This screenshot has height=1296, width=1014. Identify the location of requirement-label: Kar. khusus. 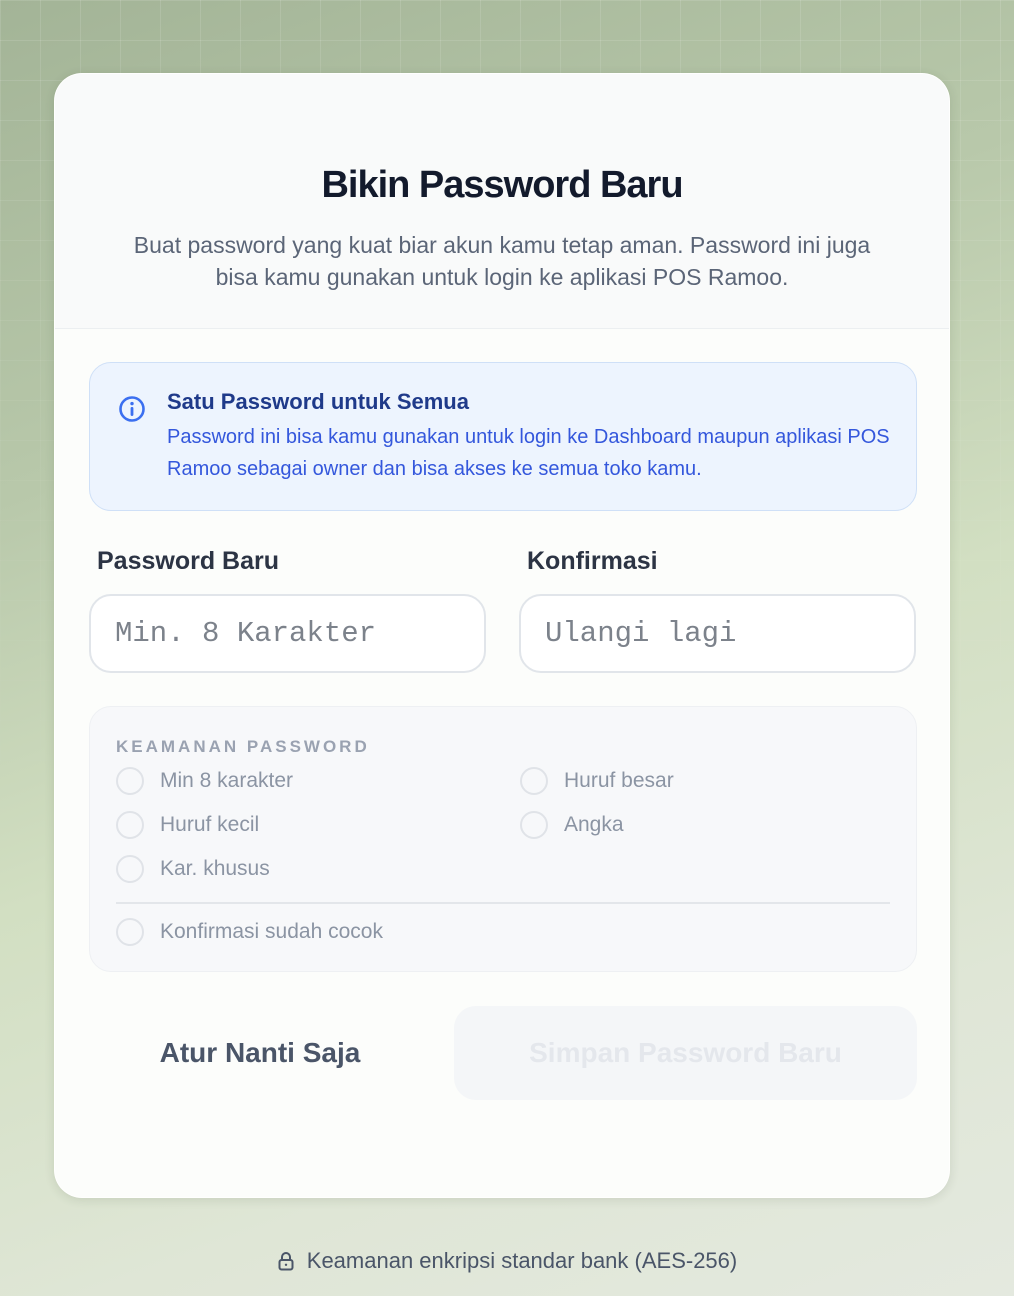
(215, 868).